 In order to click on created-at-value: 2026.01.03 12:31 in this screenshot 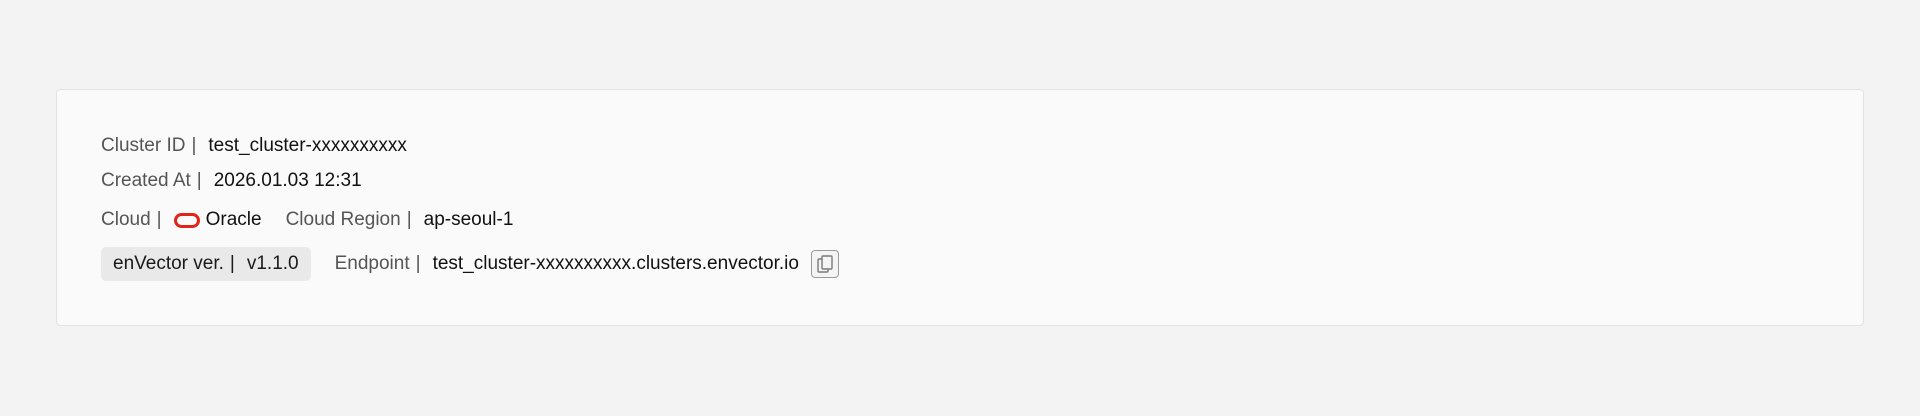, I will do `click(287, 180)`.